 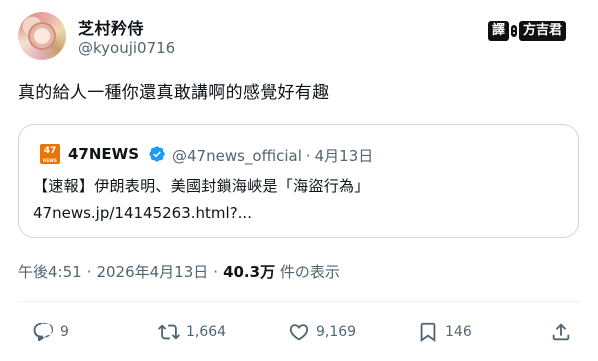 I want to click on action-bar: 9 1,664 9,169 146, so click(x=299, y=332).